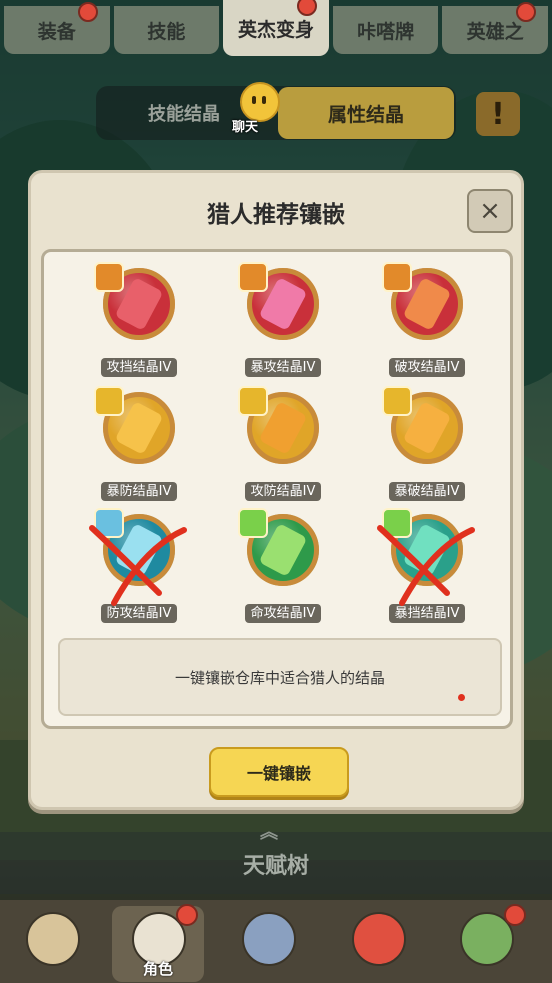  I want to click on chevron-up-icon: ︽, so click(269, 832).